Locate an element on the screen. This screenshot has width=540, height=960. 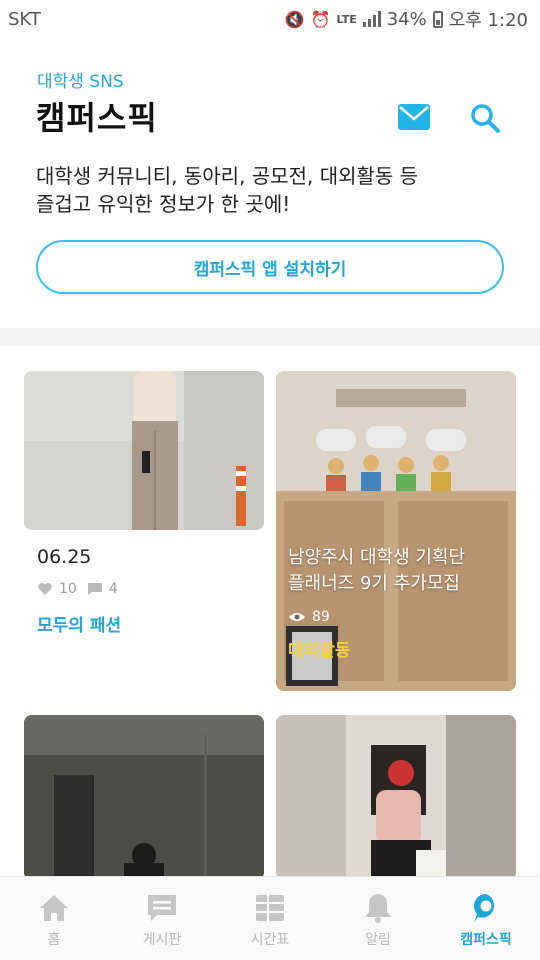
network-label: LTE is located at coordinates (346, 19).